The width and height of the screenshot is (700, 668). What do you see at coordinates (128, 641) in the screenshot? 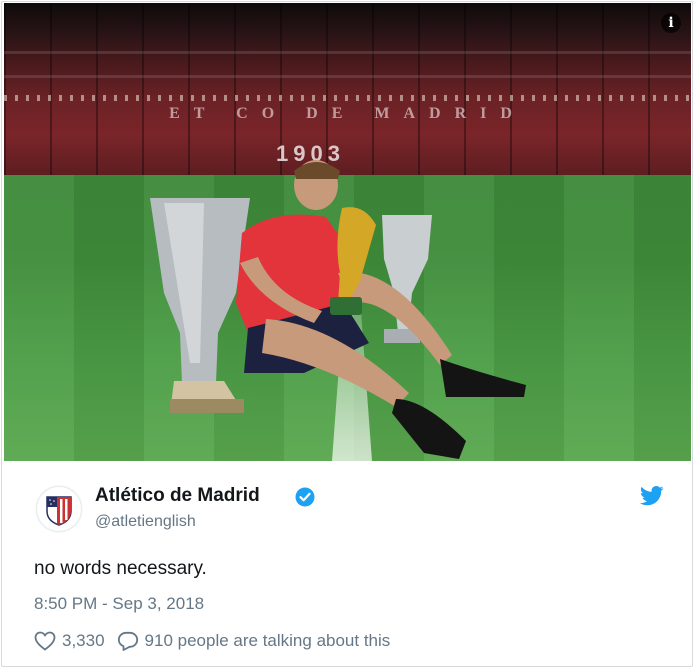
I see `reply-bubble-icon` at bounding box center [128, 641].